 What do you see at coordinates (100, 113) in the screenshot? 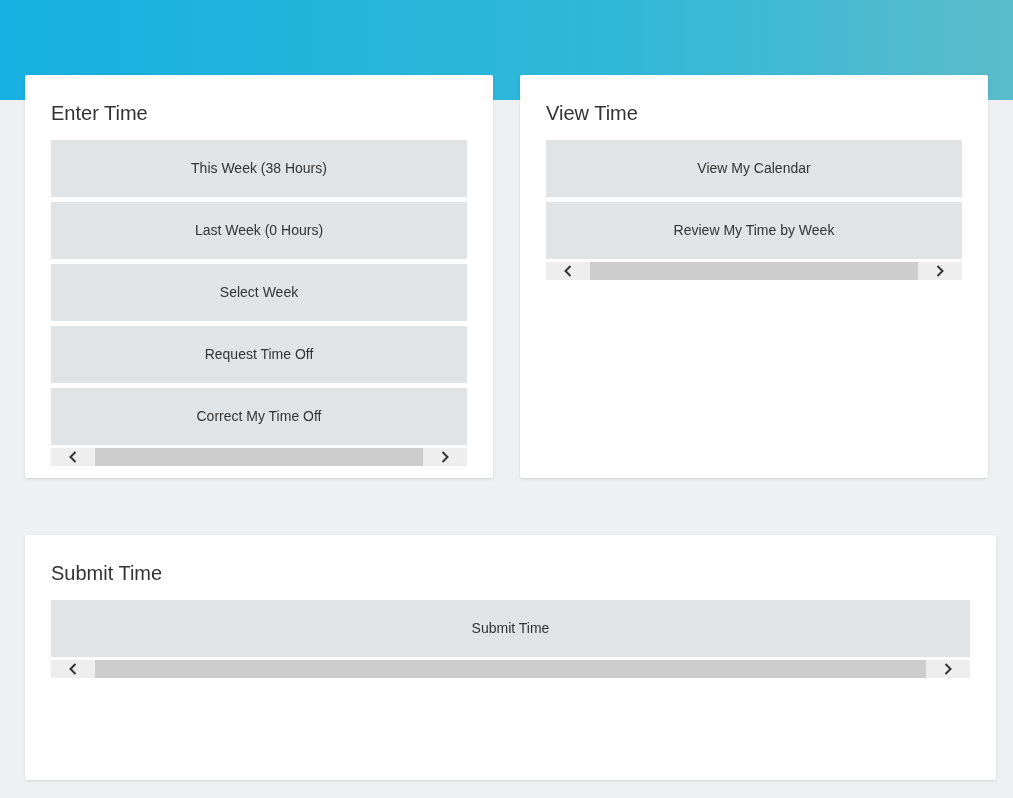
I see `panel-title: Enter Time` at bounding box center [100, 113].